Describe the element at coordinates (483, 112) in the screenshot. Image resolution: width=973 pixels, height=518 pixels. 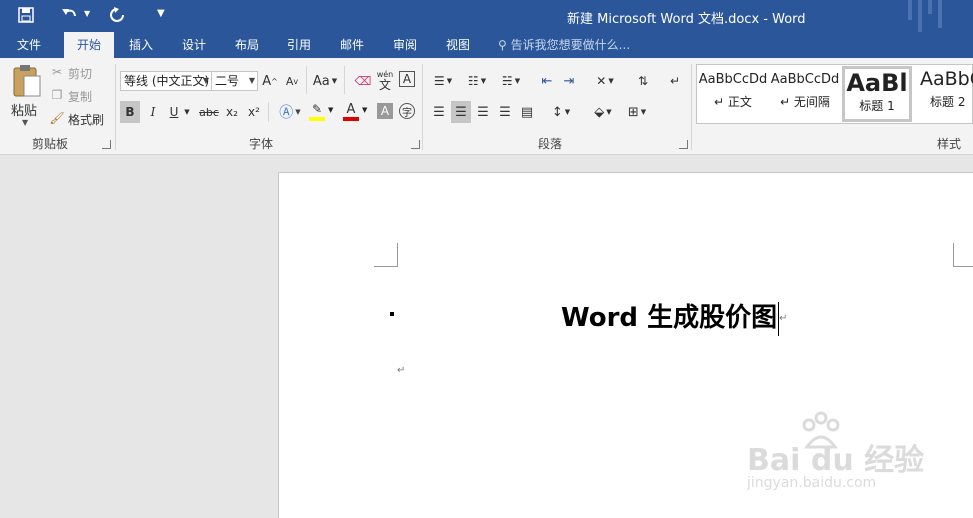
I see `align-right-icon: ☰` at that location.